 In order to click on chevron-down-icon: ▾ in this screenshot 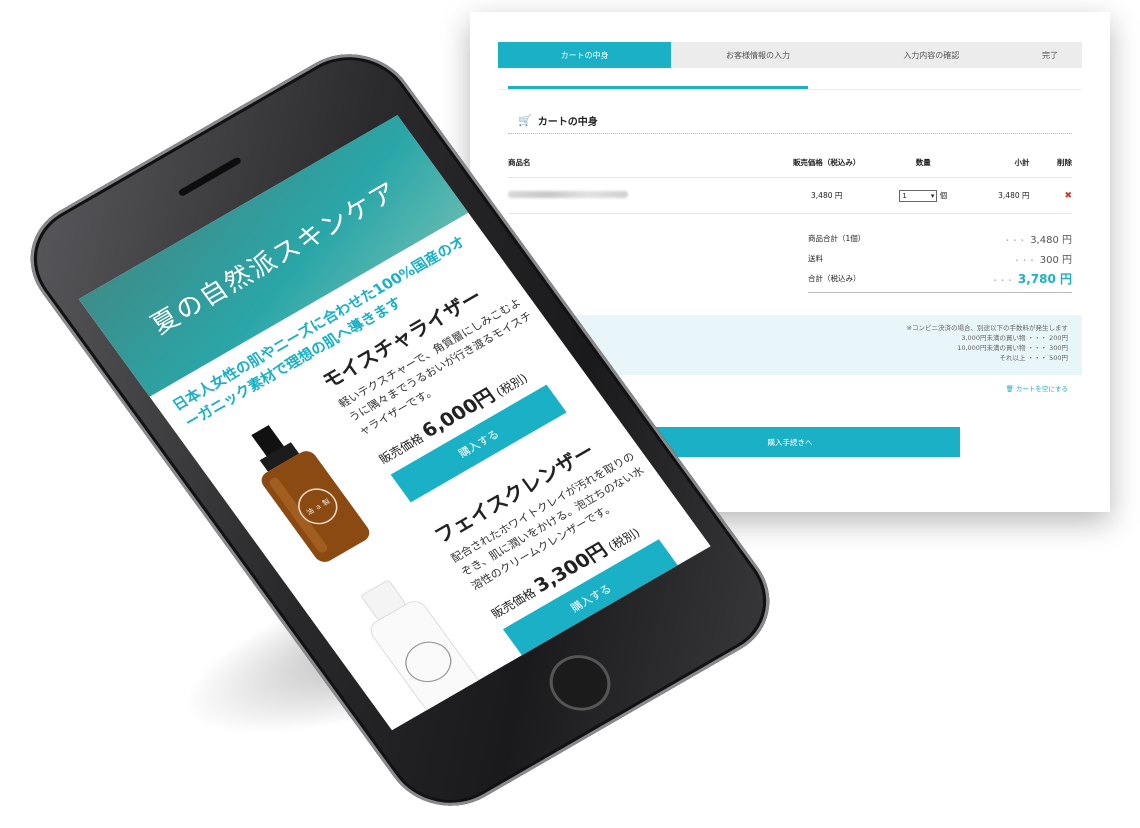, I will do `click(932, 195)`.